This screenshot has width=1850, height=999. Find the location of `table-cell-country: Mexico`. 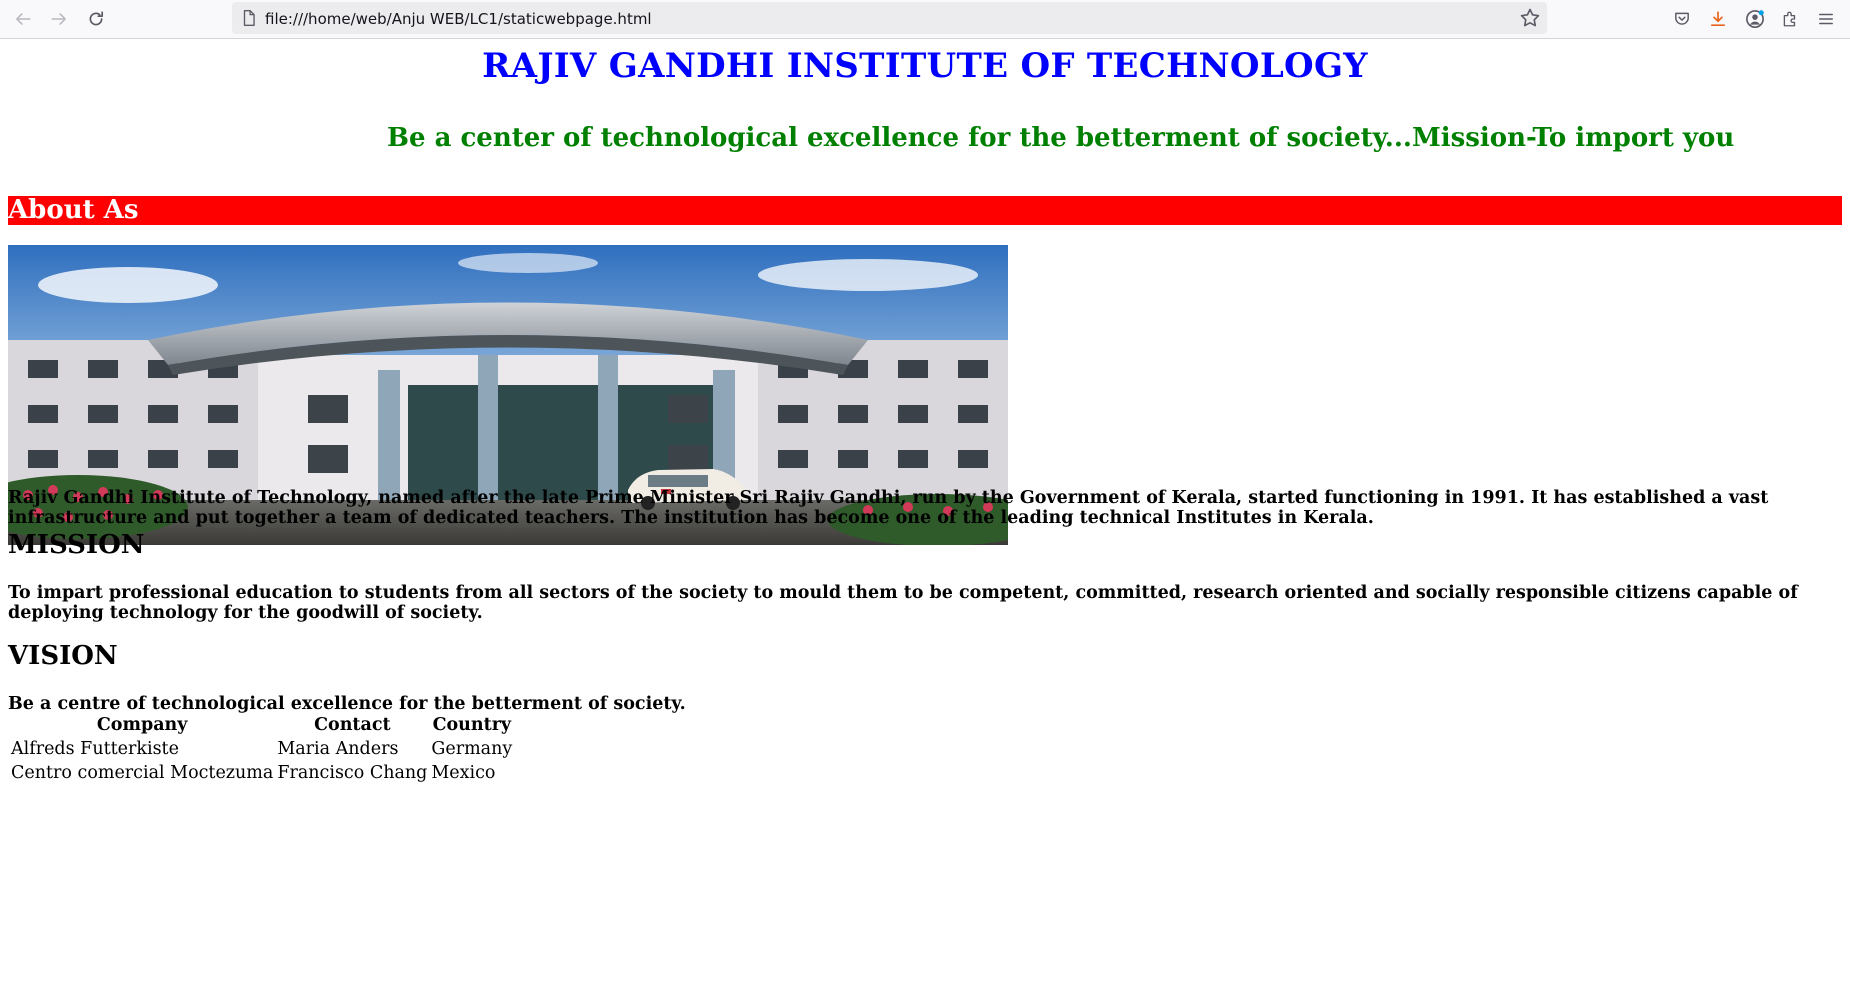

table-cell-country: Mexico is located at coordinates (463, 773).